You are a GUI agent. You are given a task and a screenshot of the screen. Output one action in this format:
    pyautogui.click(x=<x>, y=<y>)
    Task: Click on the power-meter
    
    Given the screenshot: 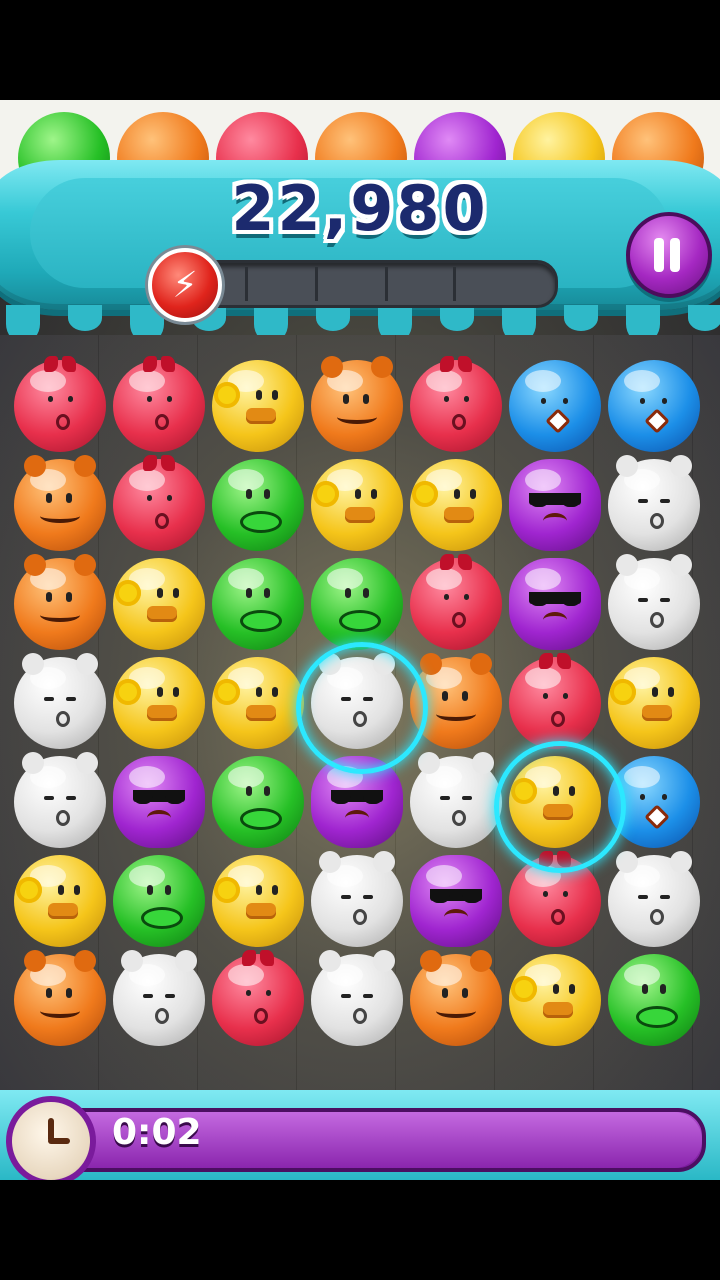 What is the action you would take?
    pyautogui.click(x=370, y=284)
    